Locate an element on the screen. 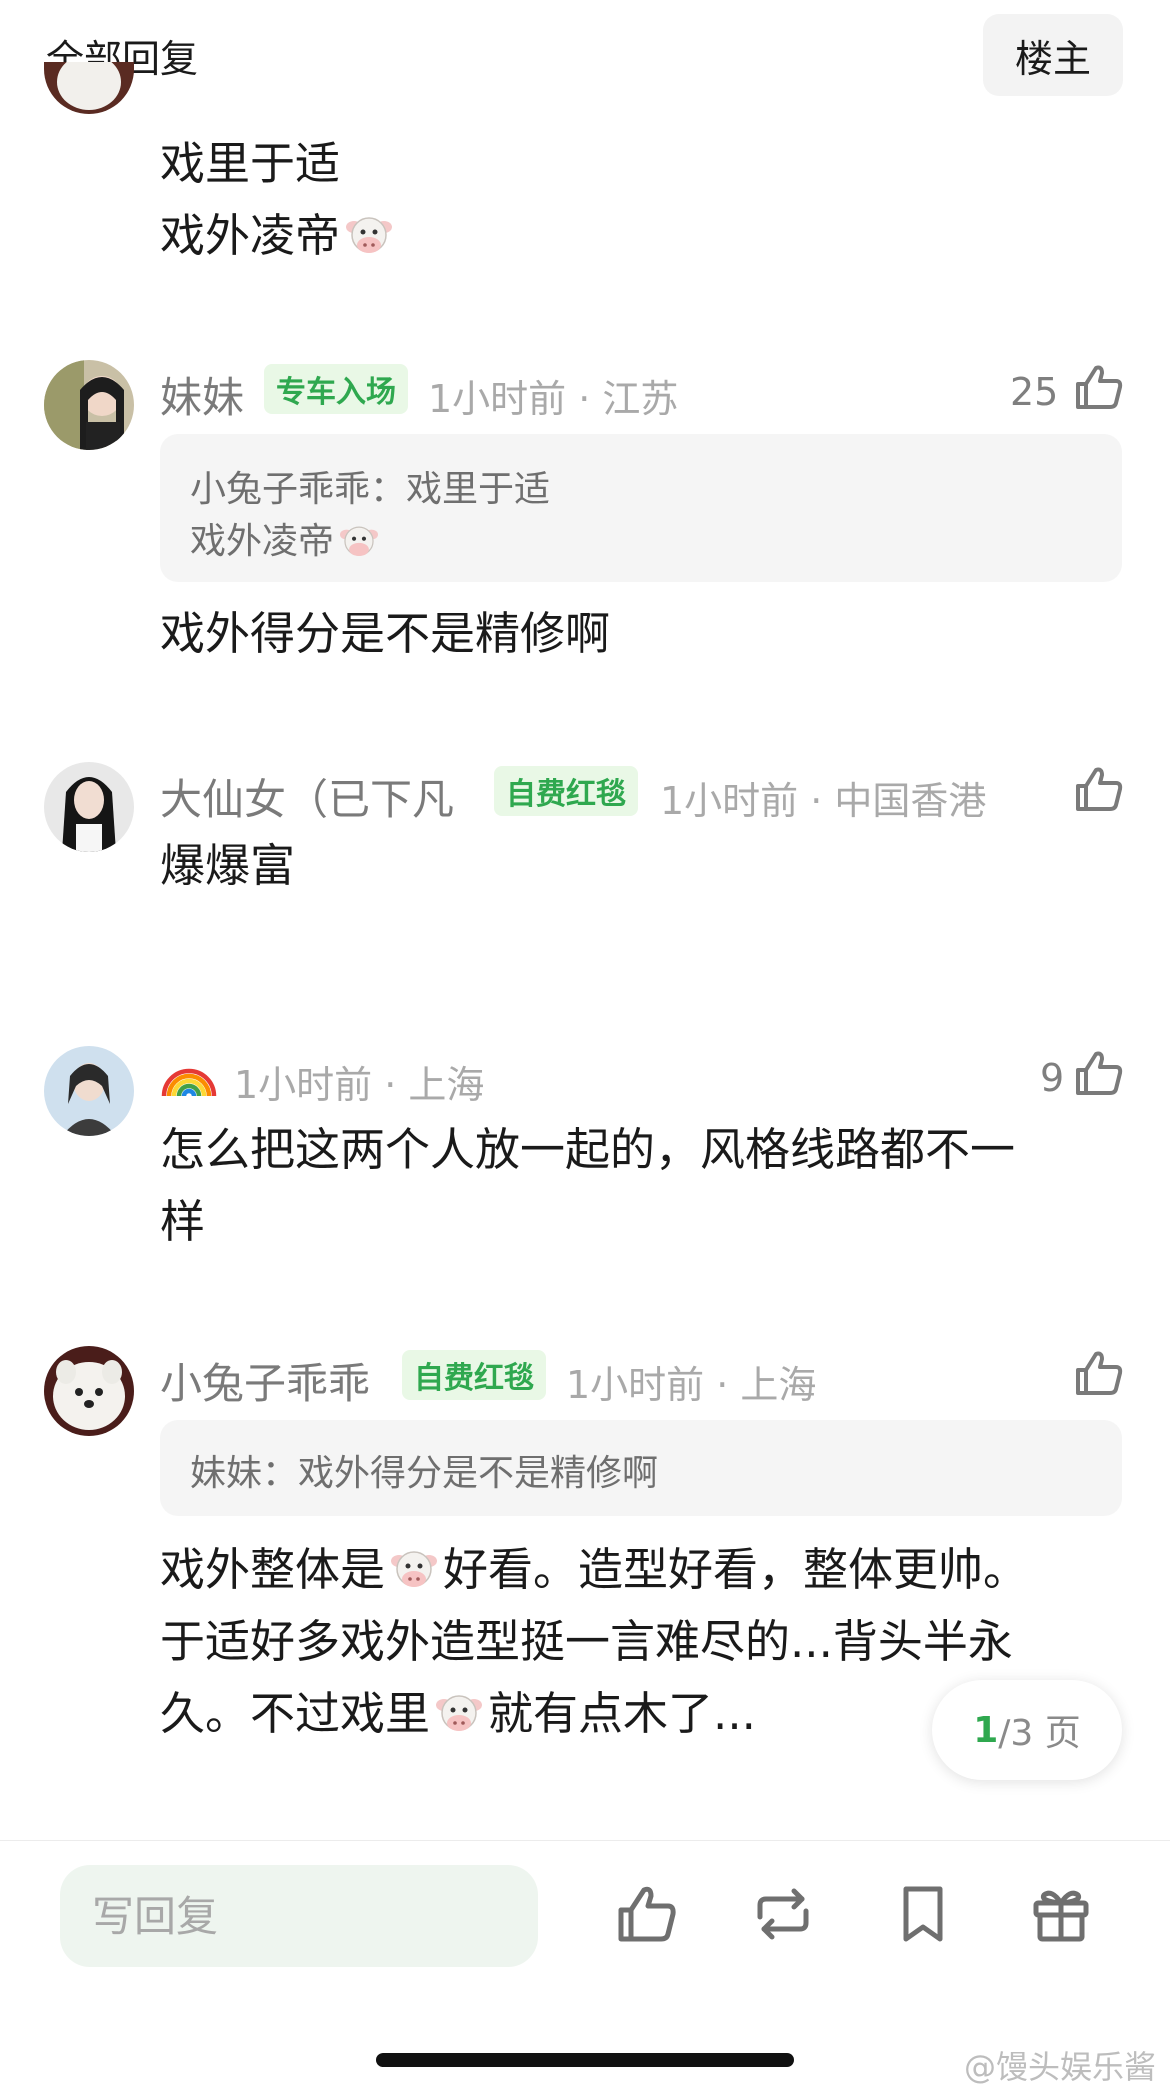 The width and height of the screenshot is (1170, 2096). quoted-reply: 妹妹：戏外得分是不是精修啊 is located at coordinates (641, 1468).